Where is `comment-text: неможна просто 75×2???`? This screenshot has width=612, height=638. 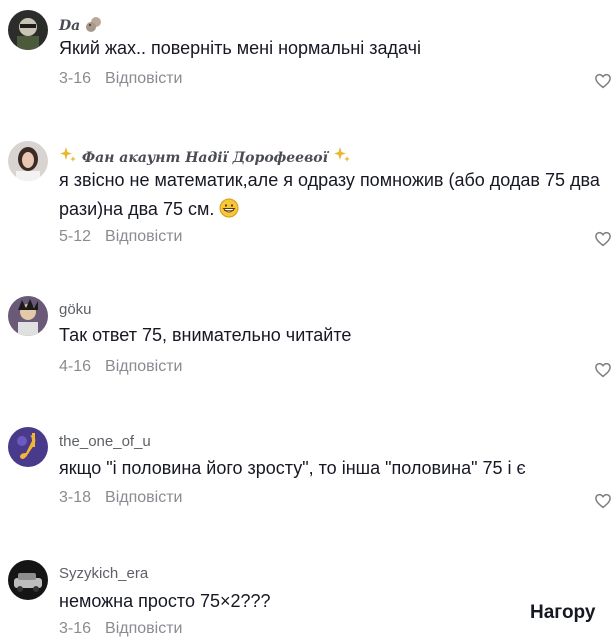
comment-text: неможна просто 75×2??? is located at coordinates (165, 601).